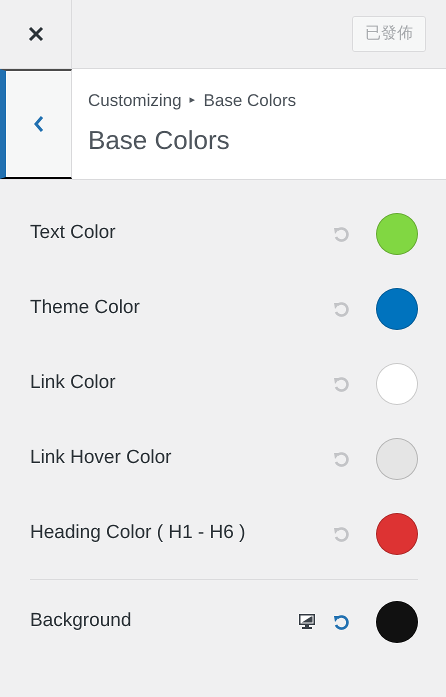 Image resolution: width=446 pixels, height=697 pixels. Describe the element at coordinates (101, 458) in the screenshot. I see `control-label: Link Hover Color` at that location.